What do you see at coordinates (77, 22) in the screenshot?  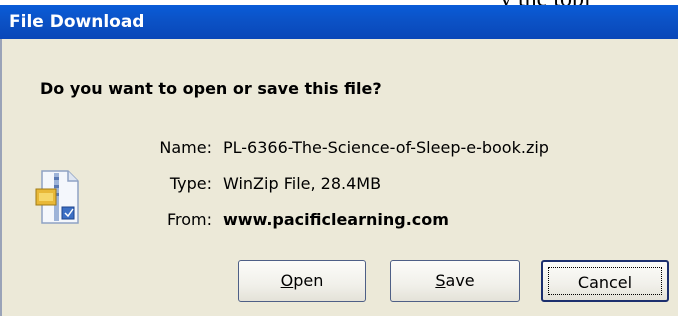 I see `window-title: File Download` at bounding box center [77, 22].